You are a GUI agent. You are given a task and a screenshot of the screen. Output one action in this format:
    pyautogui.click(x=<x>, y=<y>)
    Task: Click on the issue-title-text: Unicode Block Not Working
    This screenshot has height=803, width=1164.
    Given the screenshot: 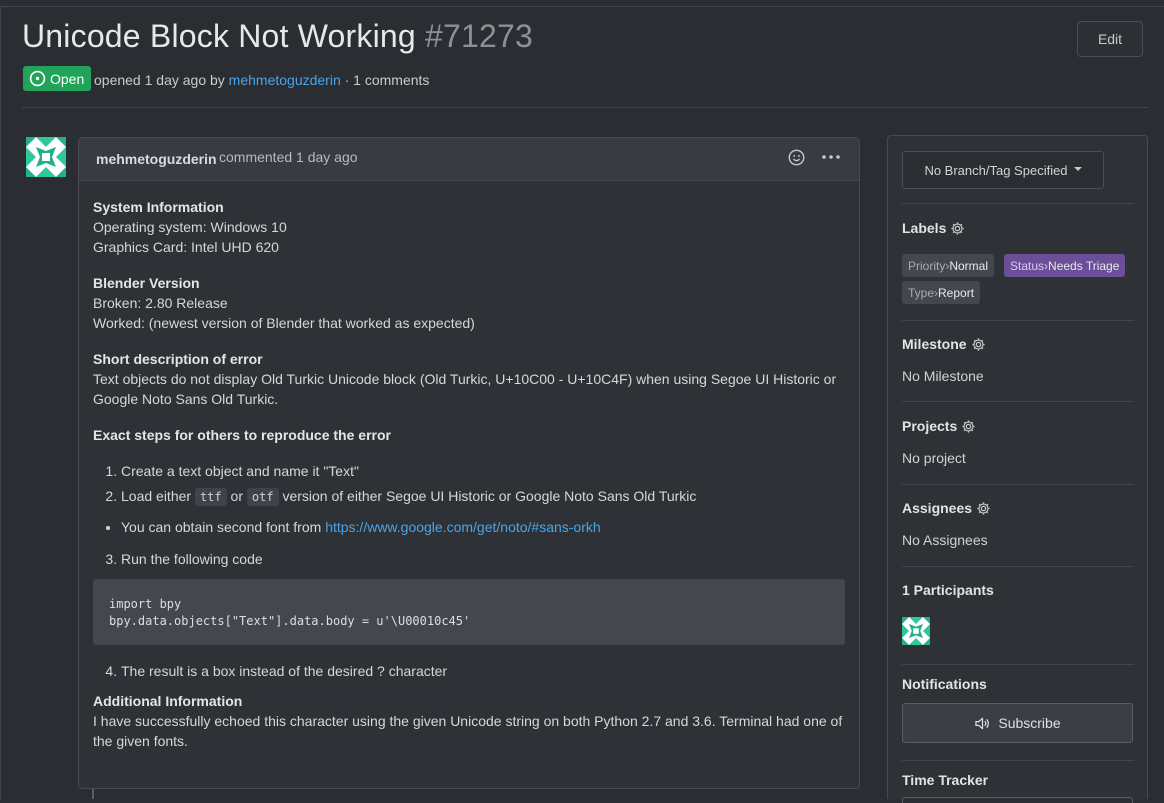 What is the action you would take?
    pyautogui.click(x=219, y=36)
    